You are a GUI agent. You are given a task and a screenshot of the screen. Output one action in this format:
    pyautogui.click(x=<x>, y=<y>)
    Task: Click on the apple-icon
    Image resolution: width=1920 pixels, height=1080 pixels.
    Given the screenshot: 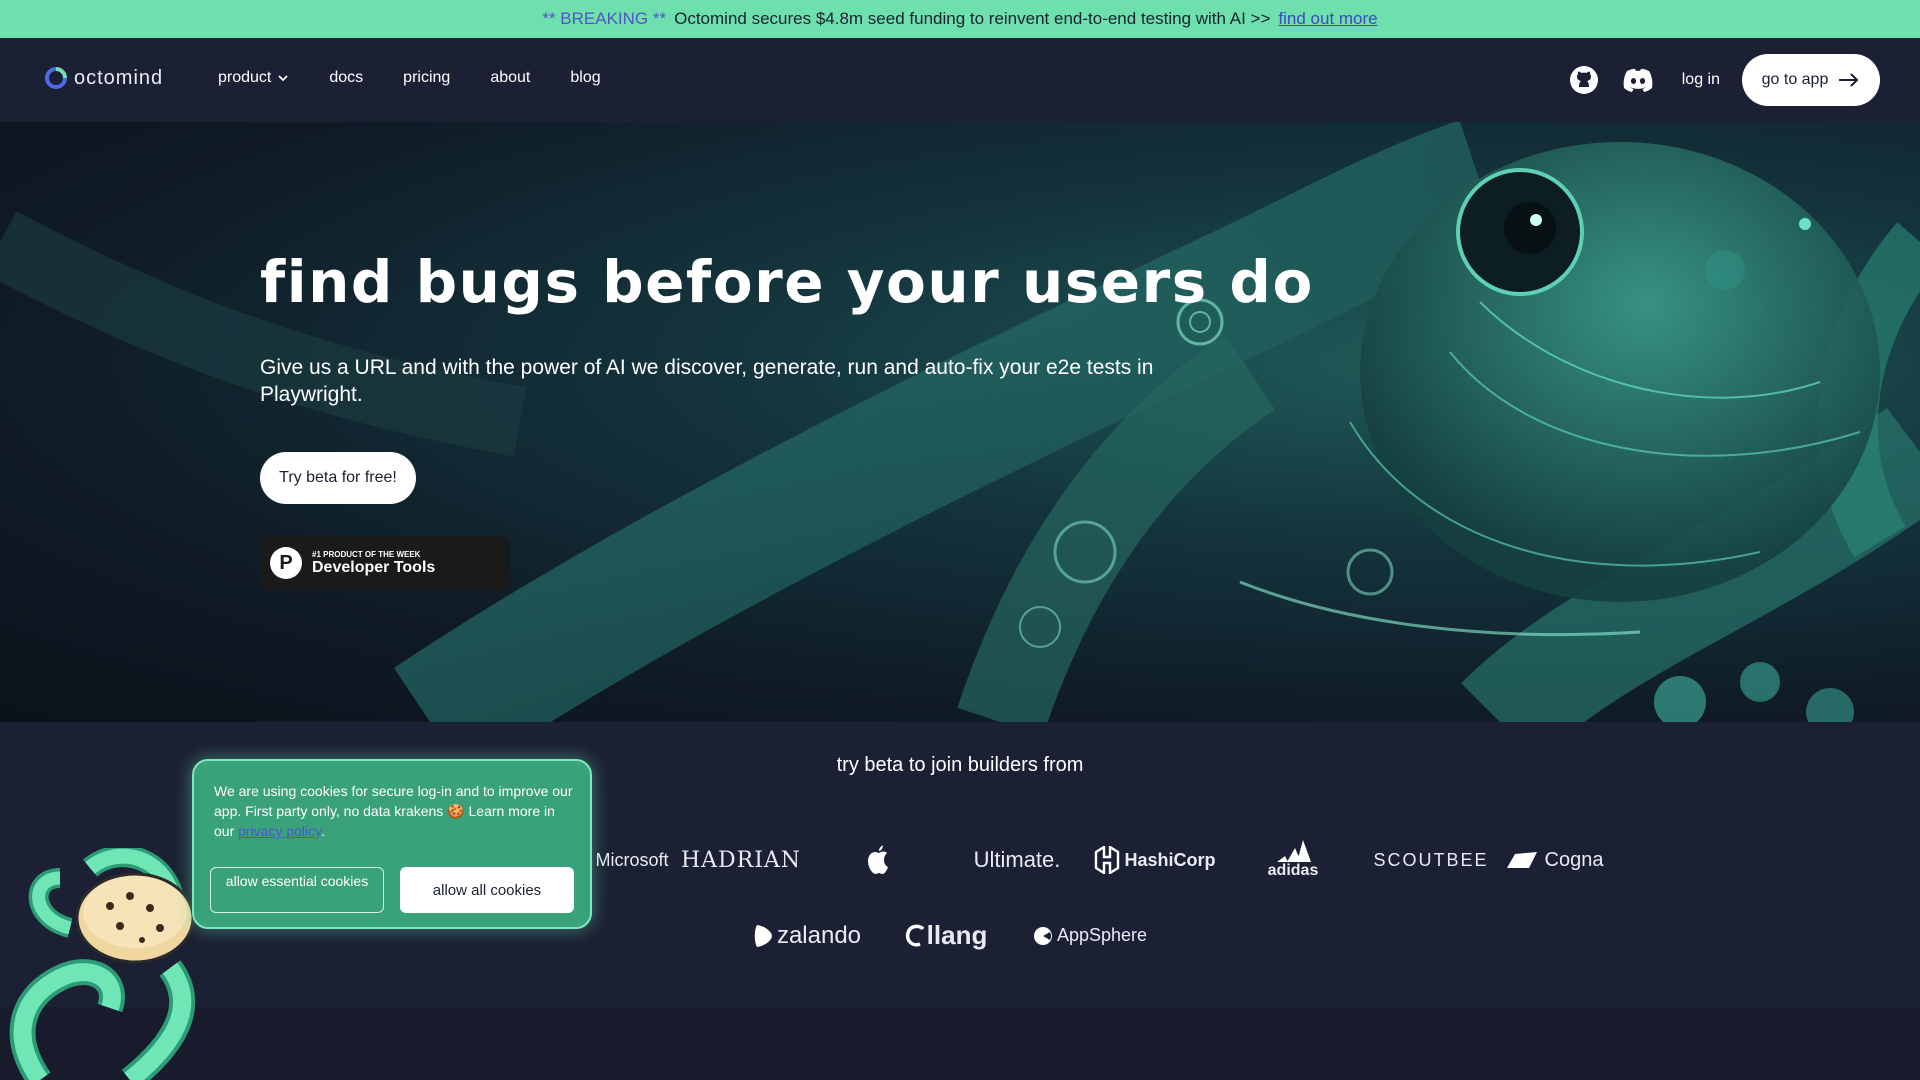 What is the action you would take?
    pyautogui.click(x=878, y=859)
    